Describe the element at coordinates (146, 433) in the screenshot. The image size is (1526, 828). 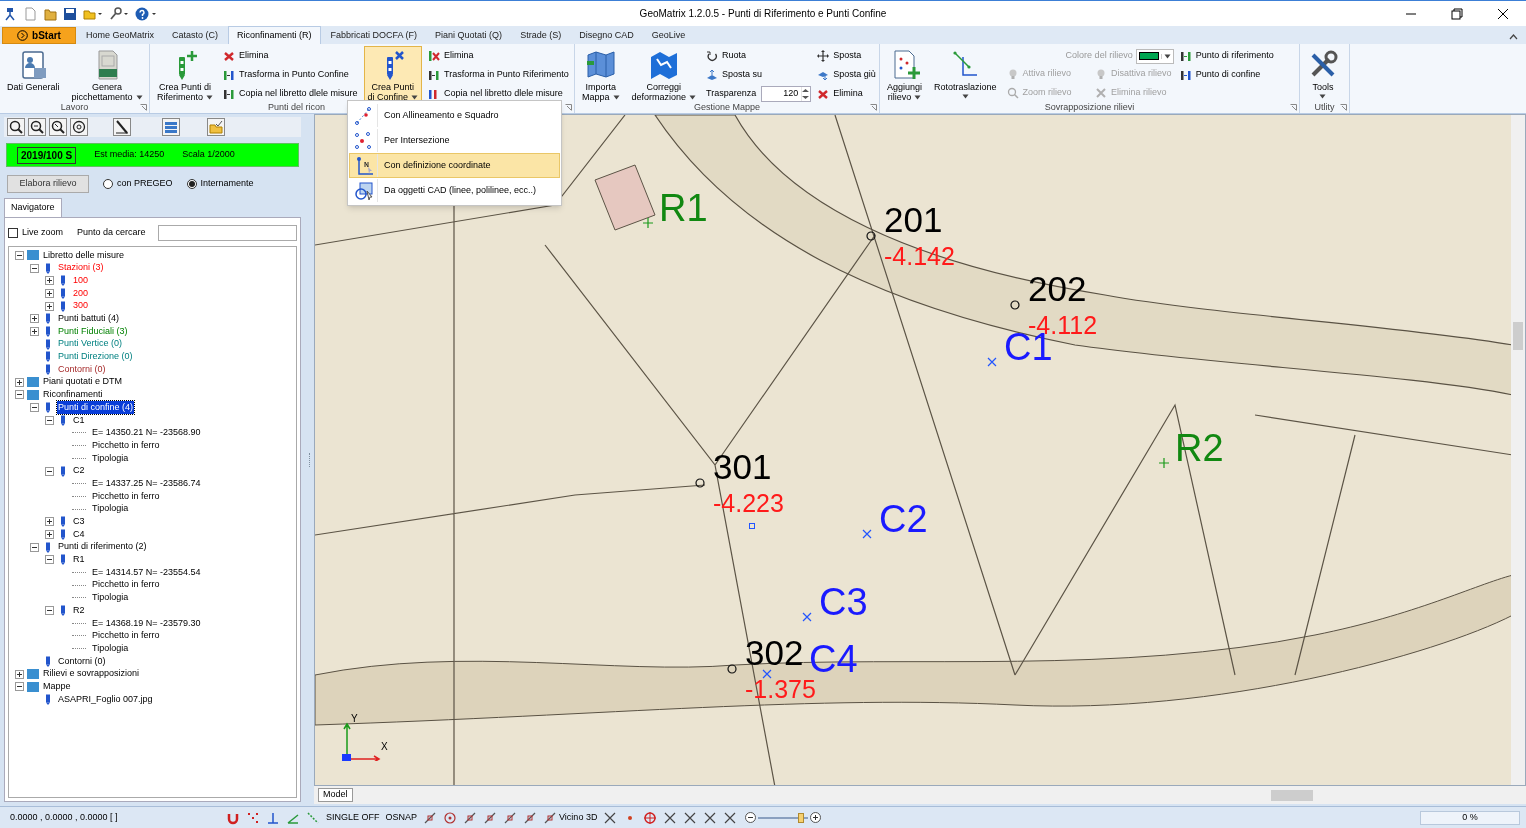
I see `tree-item: E= 14350.21 N= -23568.90` at that location.